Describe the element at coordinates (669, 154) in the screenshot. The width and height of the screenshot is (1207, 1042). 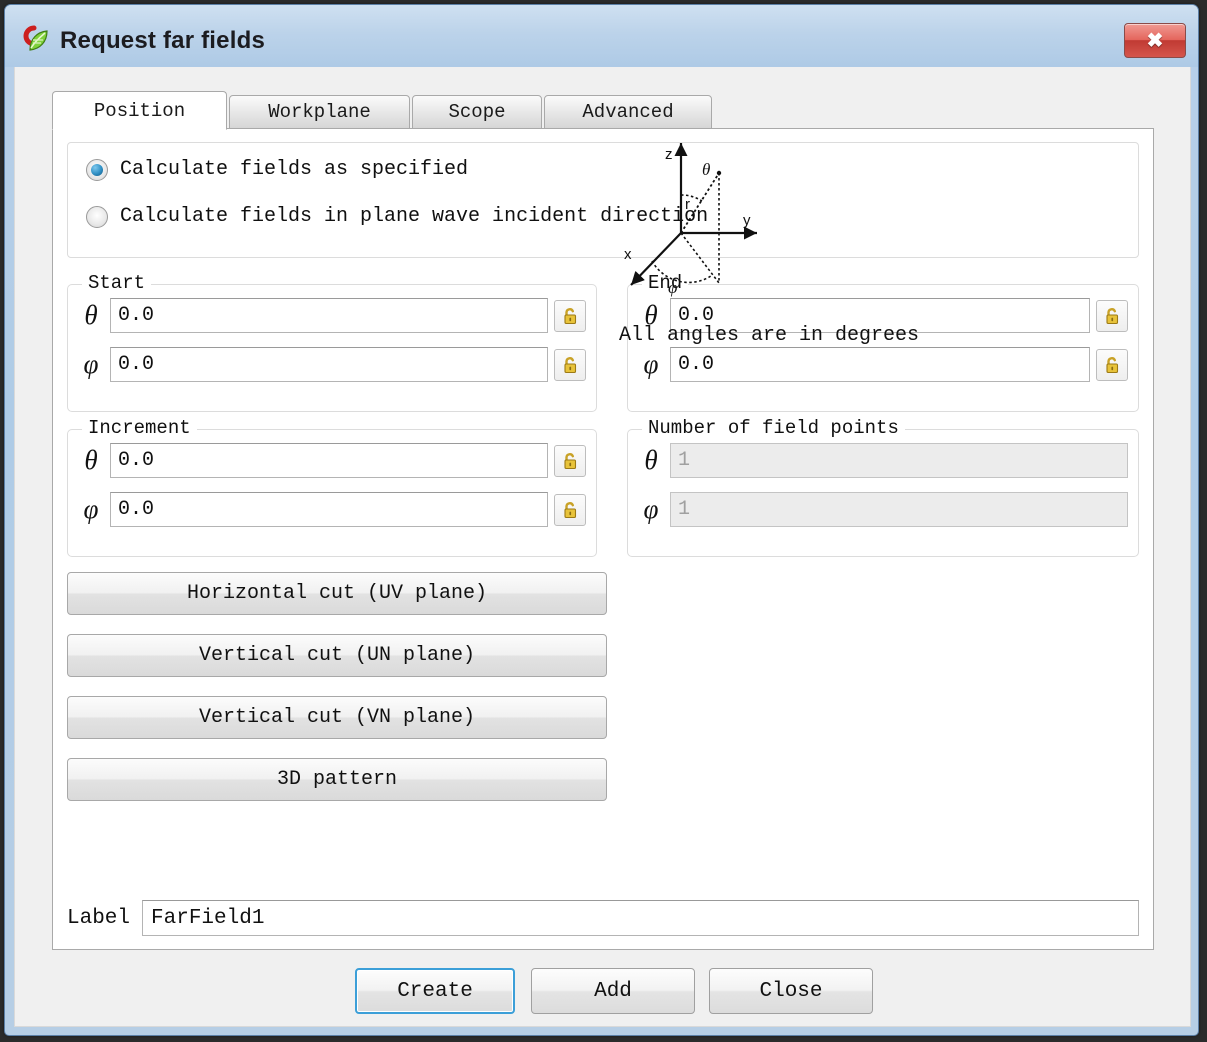
I see `axis-label-z: z` at that location.